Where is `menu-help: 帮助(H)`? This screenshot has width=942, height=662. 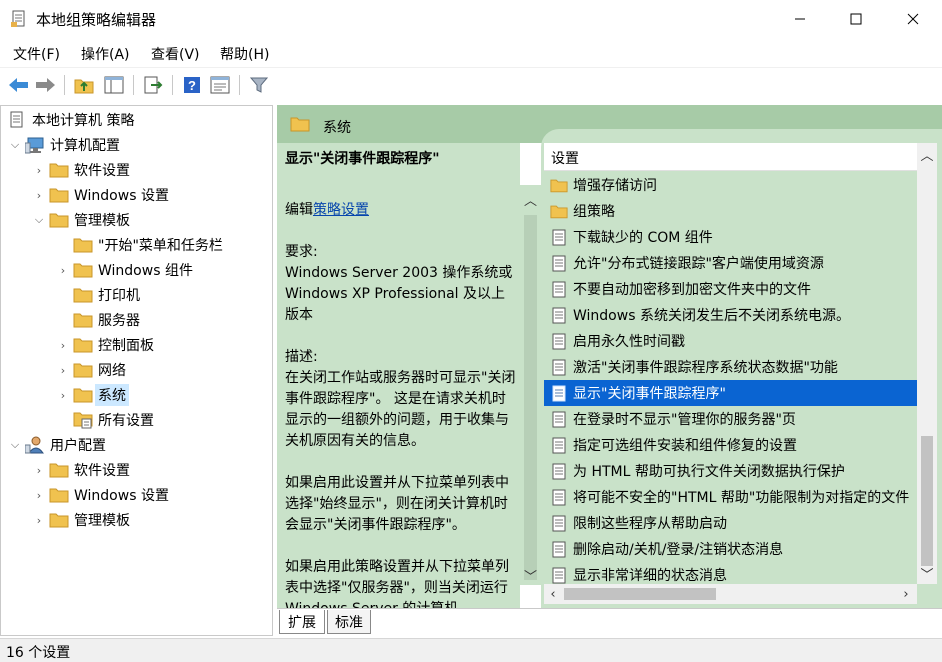 menu-help: 帮助(H) is located at coordinates (244, 54).